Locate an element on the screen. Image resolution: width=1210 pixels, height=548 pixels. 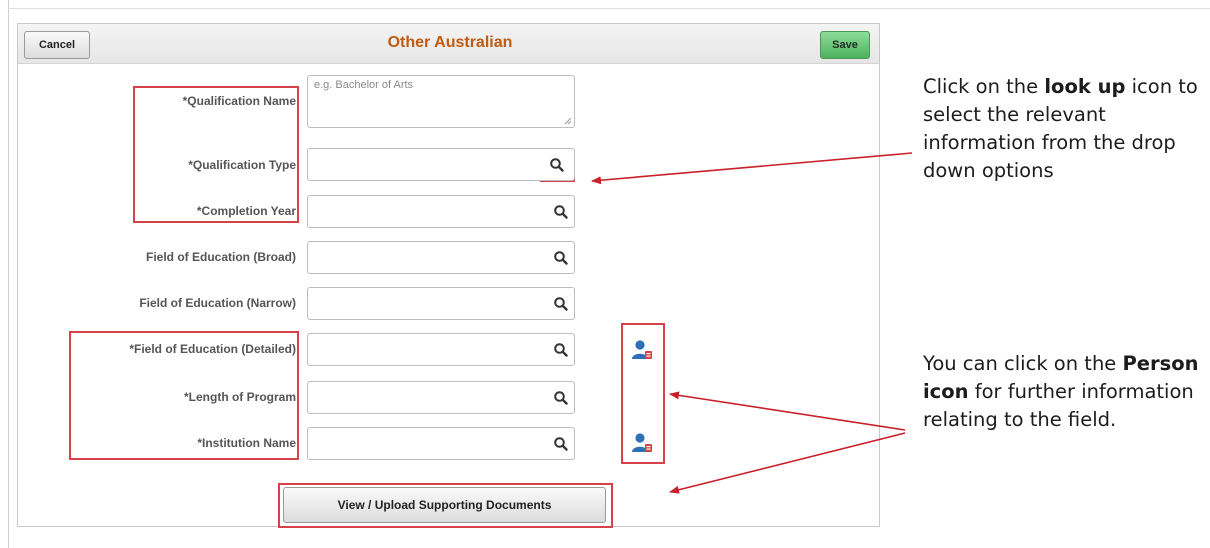
lookup-note-bold: look up is located at coordinates (1085, 86).